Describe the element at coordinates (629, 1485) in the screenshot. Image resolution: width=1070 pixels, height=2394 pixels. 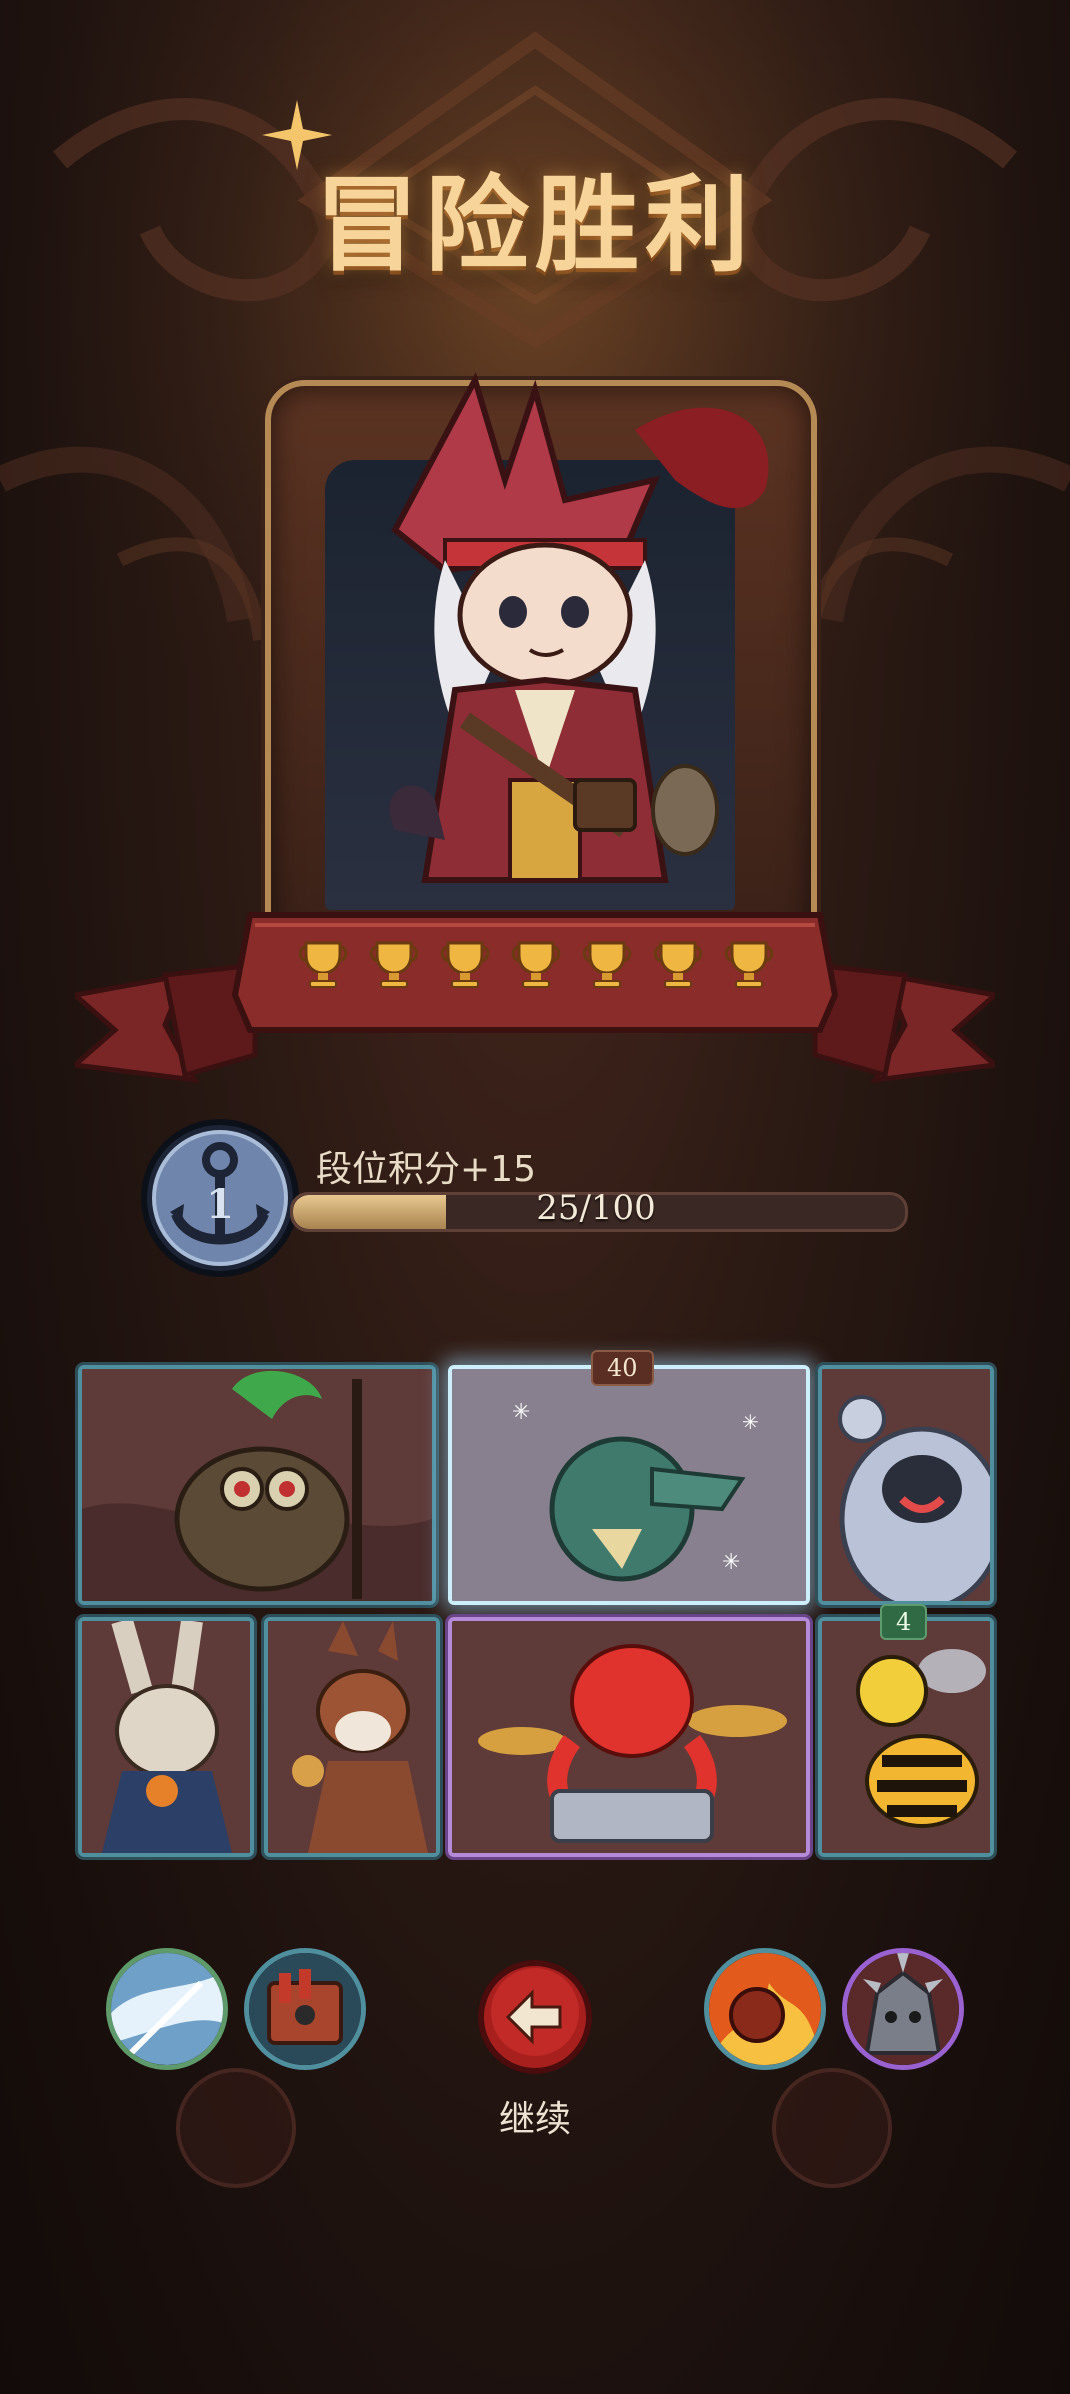
I see `crocodile-card: ✳ ✳ ✳` at that location.